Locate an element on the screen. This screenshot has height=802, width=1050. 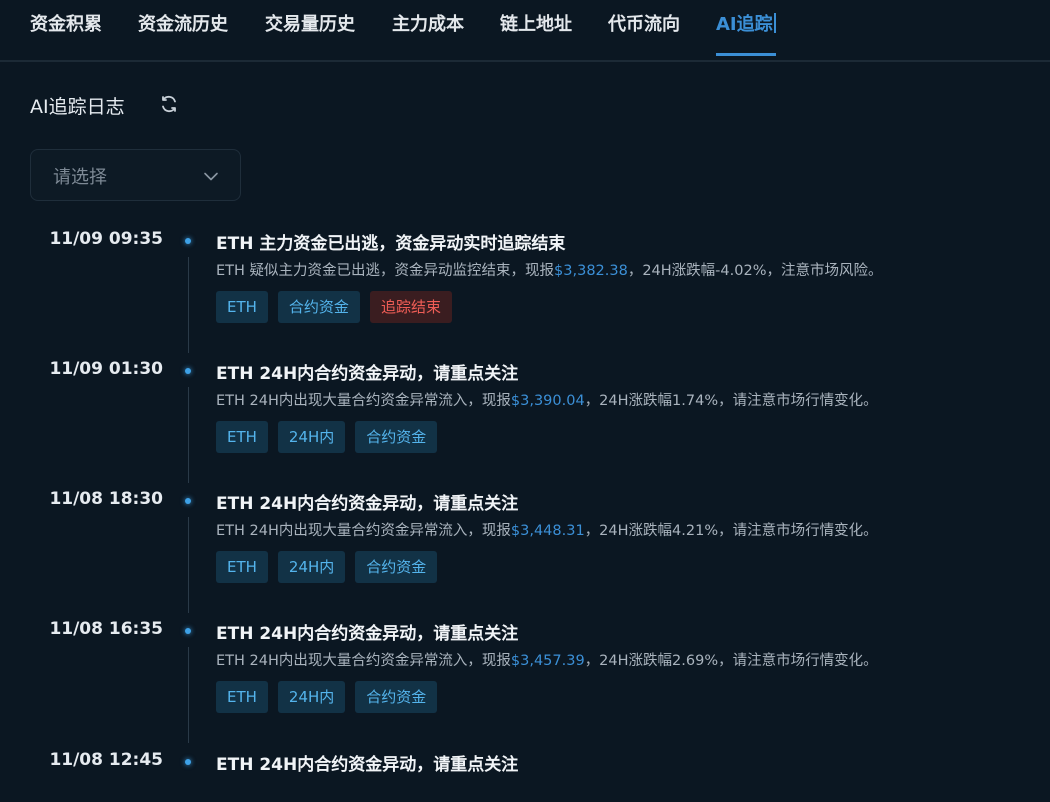
filter-select-placeholder: 请选择 is located at coordinates (80, 177).